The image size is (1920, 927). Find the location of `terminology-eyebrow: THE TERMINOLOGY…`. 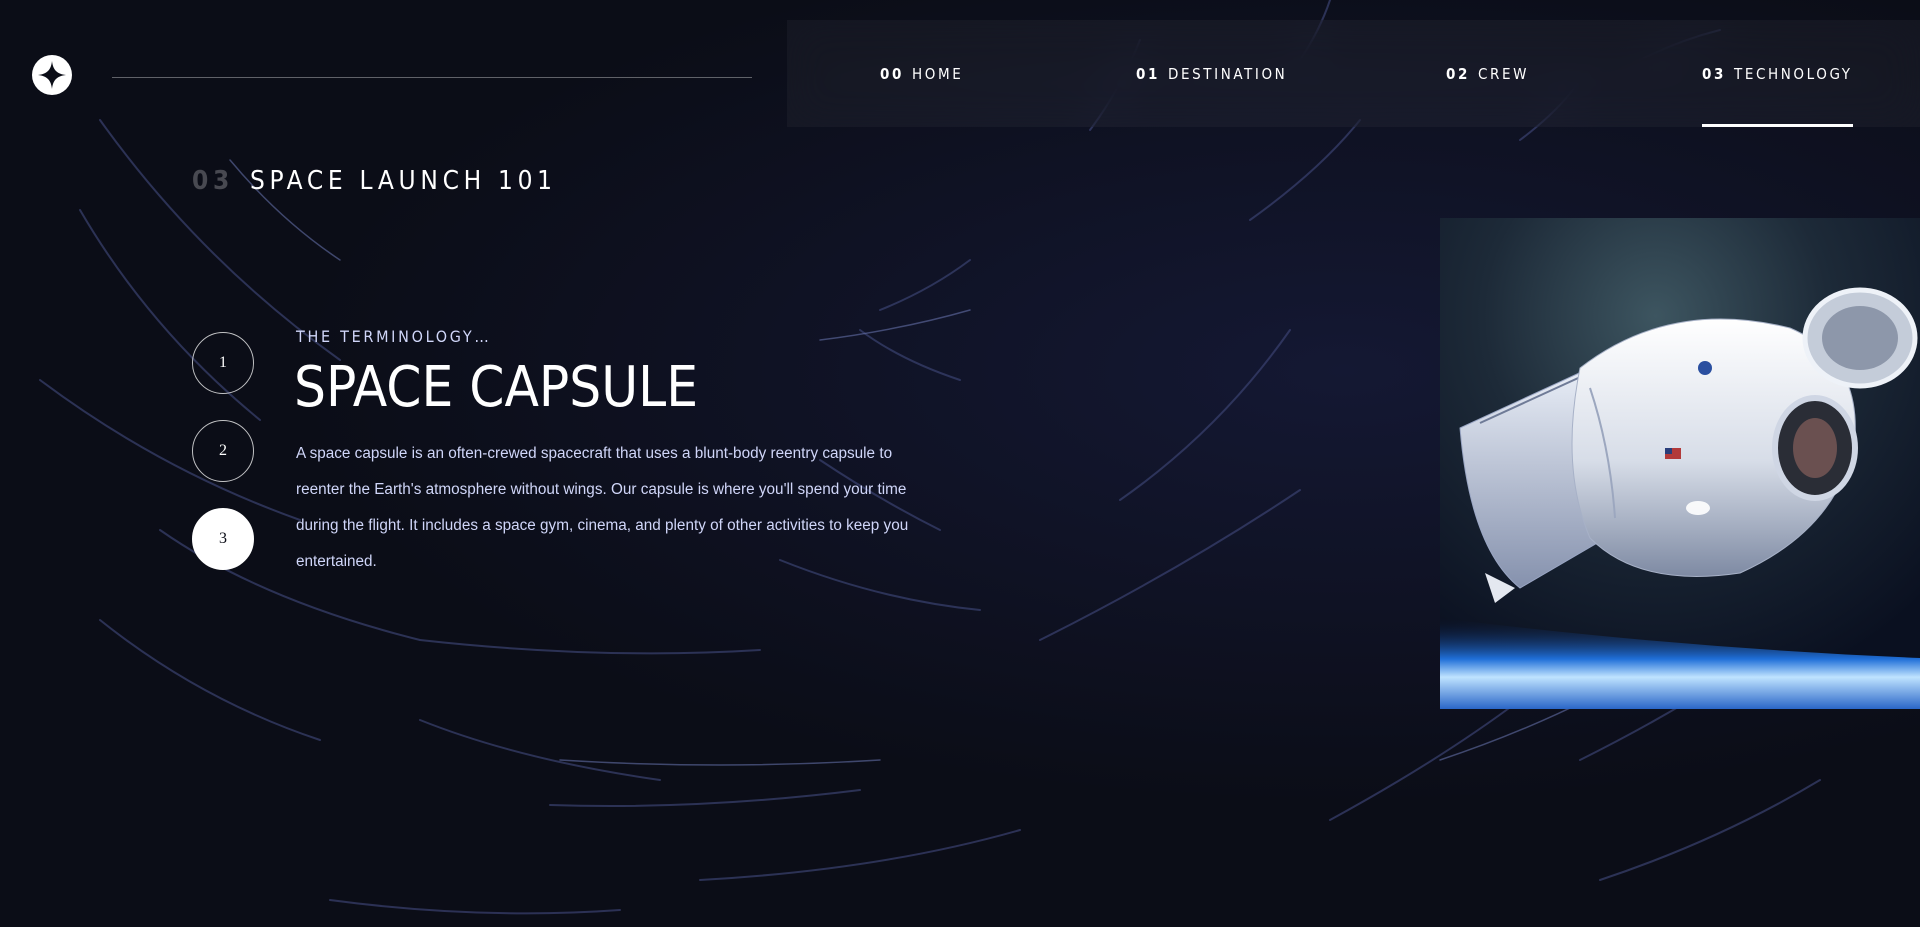

terminology-eyebrow: THE TERMINOLOGY… is located at coordinates (394, 336).